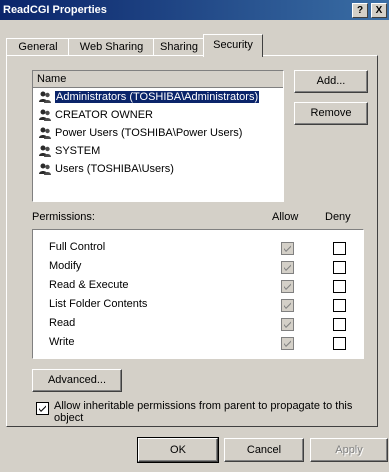 The height and width of the screenshot is (472, 389). I want to click on permission-row: Write, so click(198, 342).